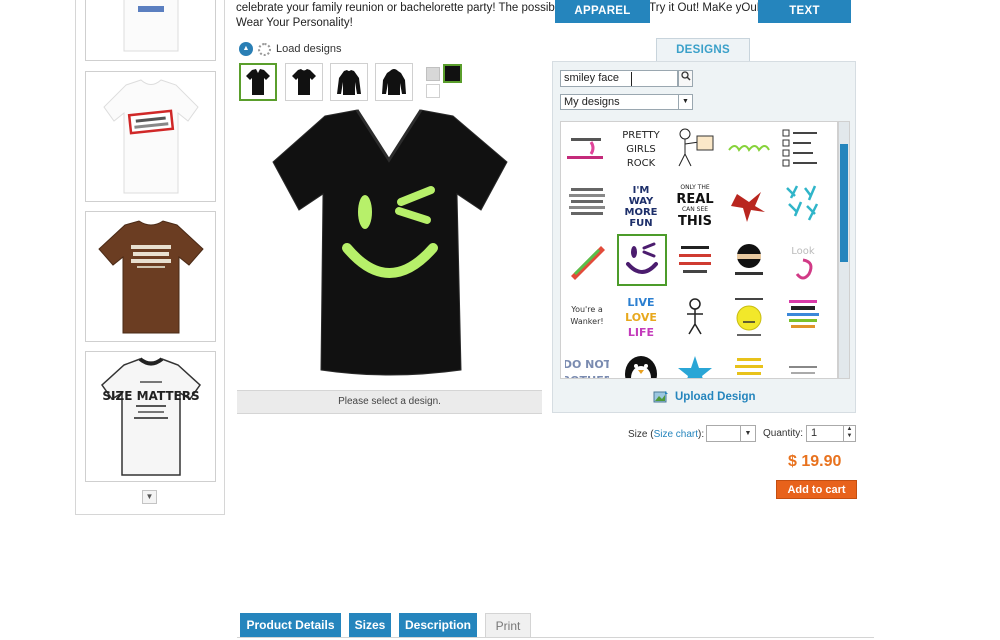 The image size is (1000, 640). I want to click on scrollbar-thumb, so click(844, 203).